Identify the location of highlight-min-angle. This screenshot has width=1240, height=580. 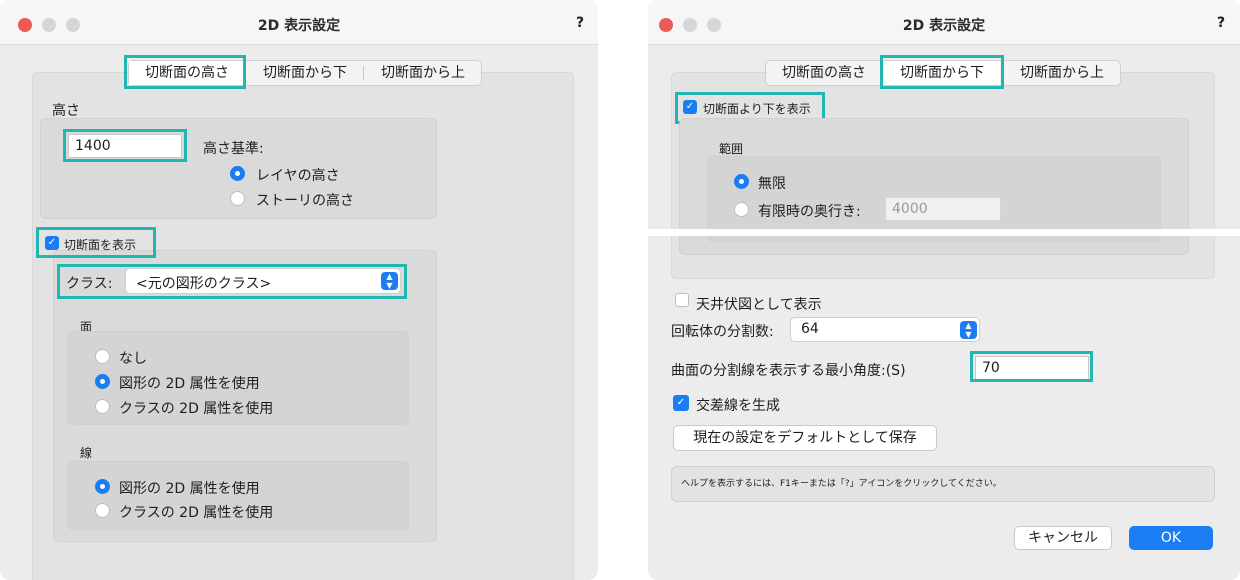
(1031, 366).